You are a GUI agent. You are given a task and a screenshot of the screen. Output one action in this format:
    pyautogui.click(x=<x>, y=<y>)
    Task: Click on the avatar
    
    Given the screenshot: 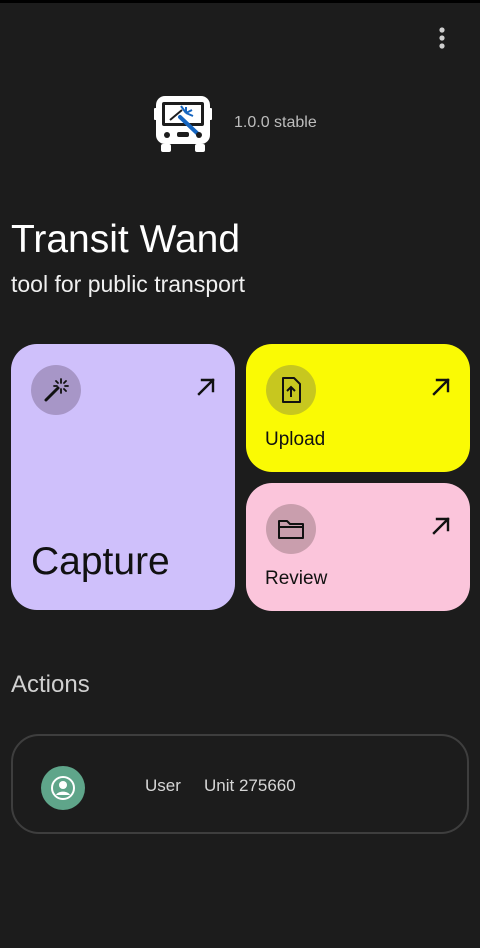 What is the action you would take?
    pyautogui.click(x=63, y=788)
    